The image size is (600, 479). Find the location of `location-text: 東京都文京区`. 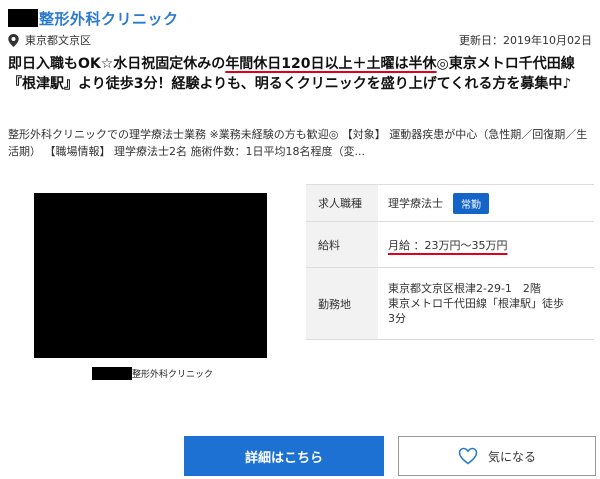

location-text: 東京都文京区 is located at coordinates (58, 40).